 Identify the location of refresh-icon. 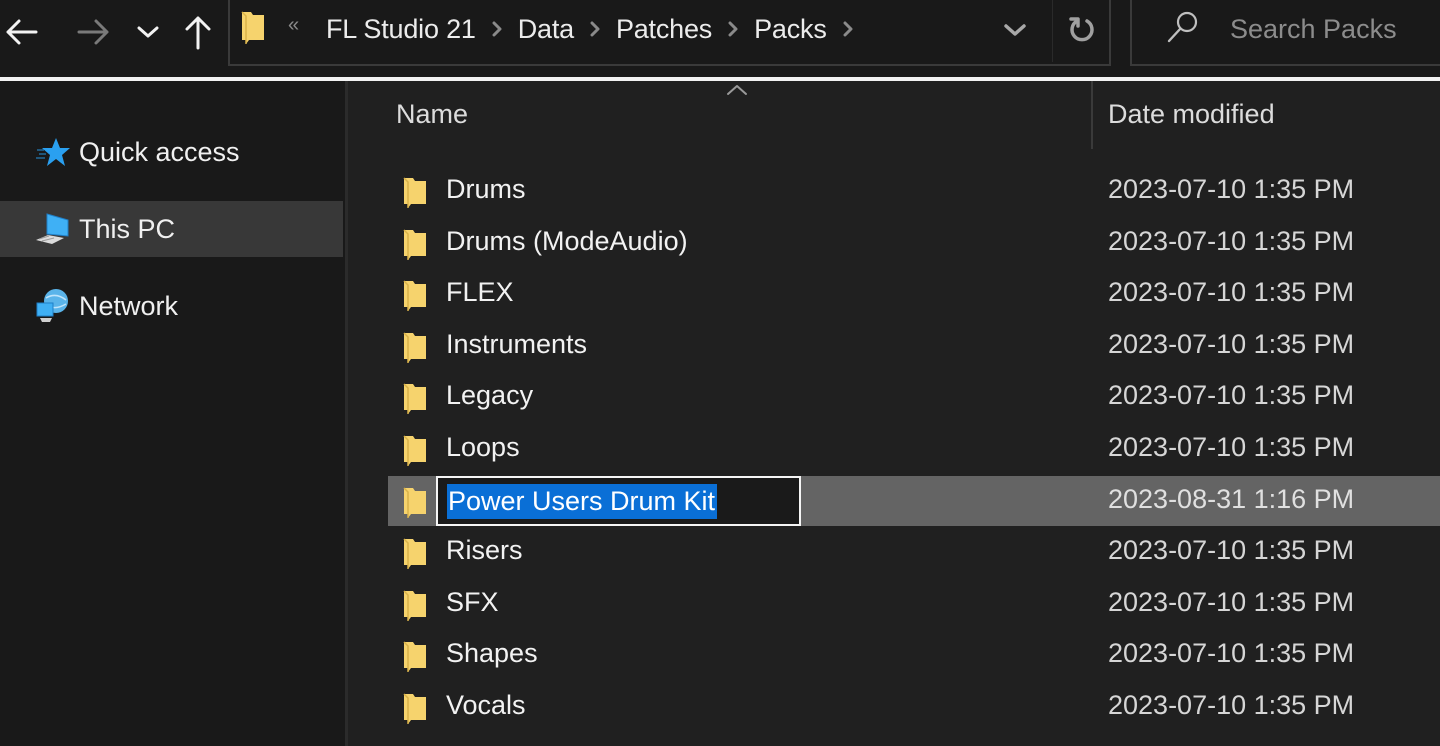
(1081, 29).